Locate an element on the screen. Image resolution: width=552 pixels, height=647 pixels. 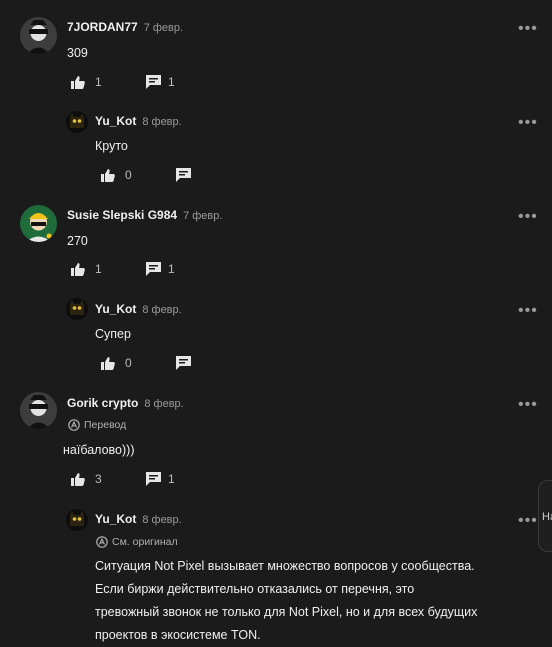
author-name: Gorik crypto is located at coordinates (102, 403).